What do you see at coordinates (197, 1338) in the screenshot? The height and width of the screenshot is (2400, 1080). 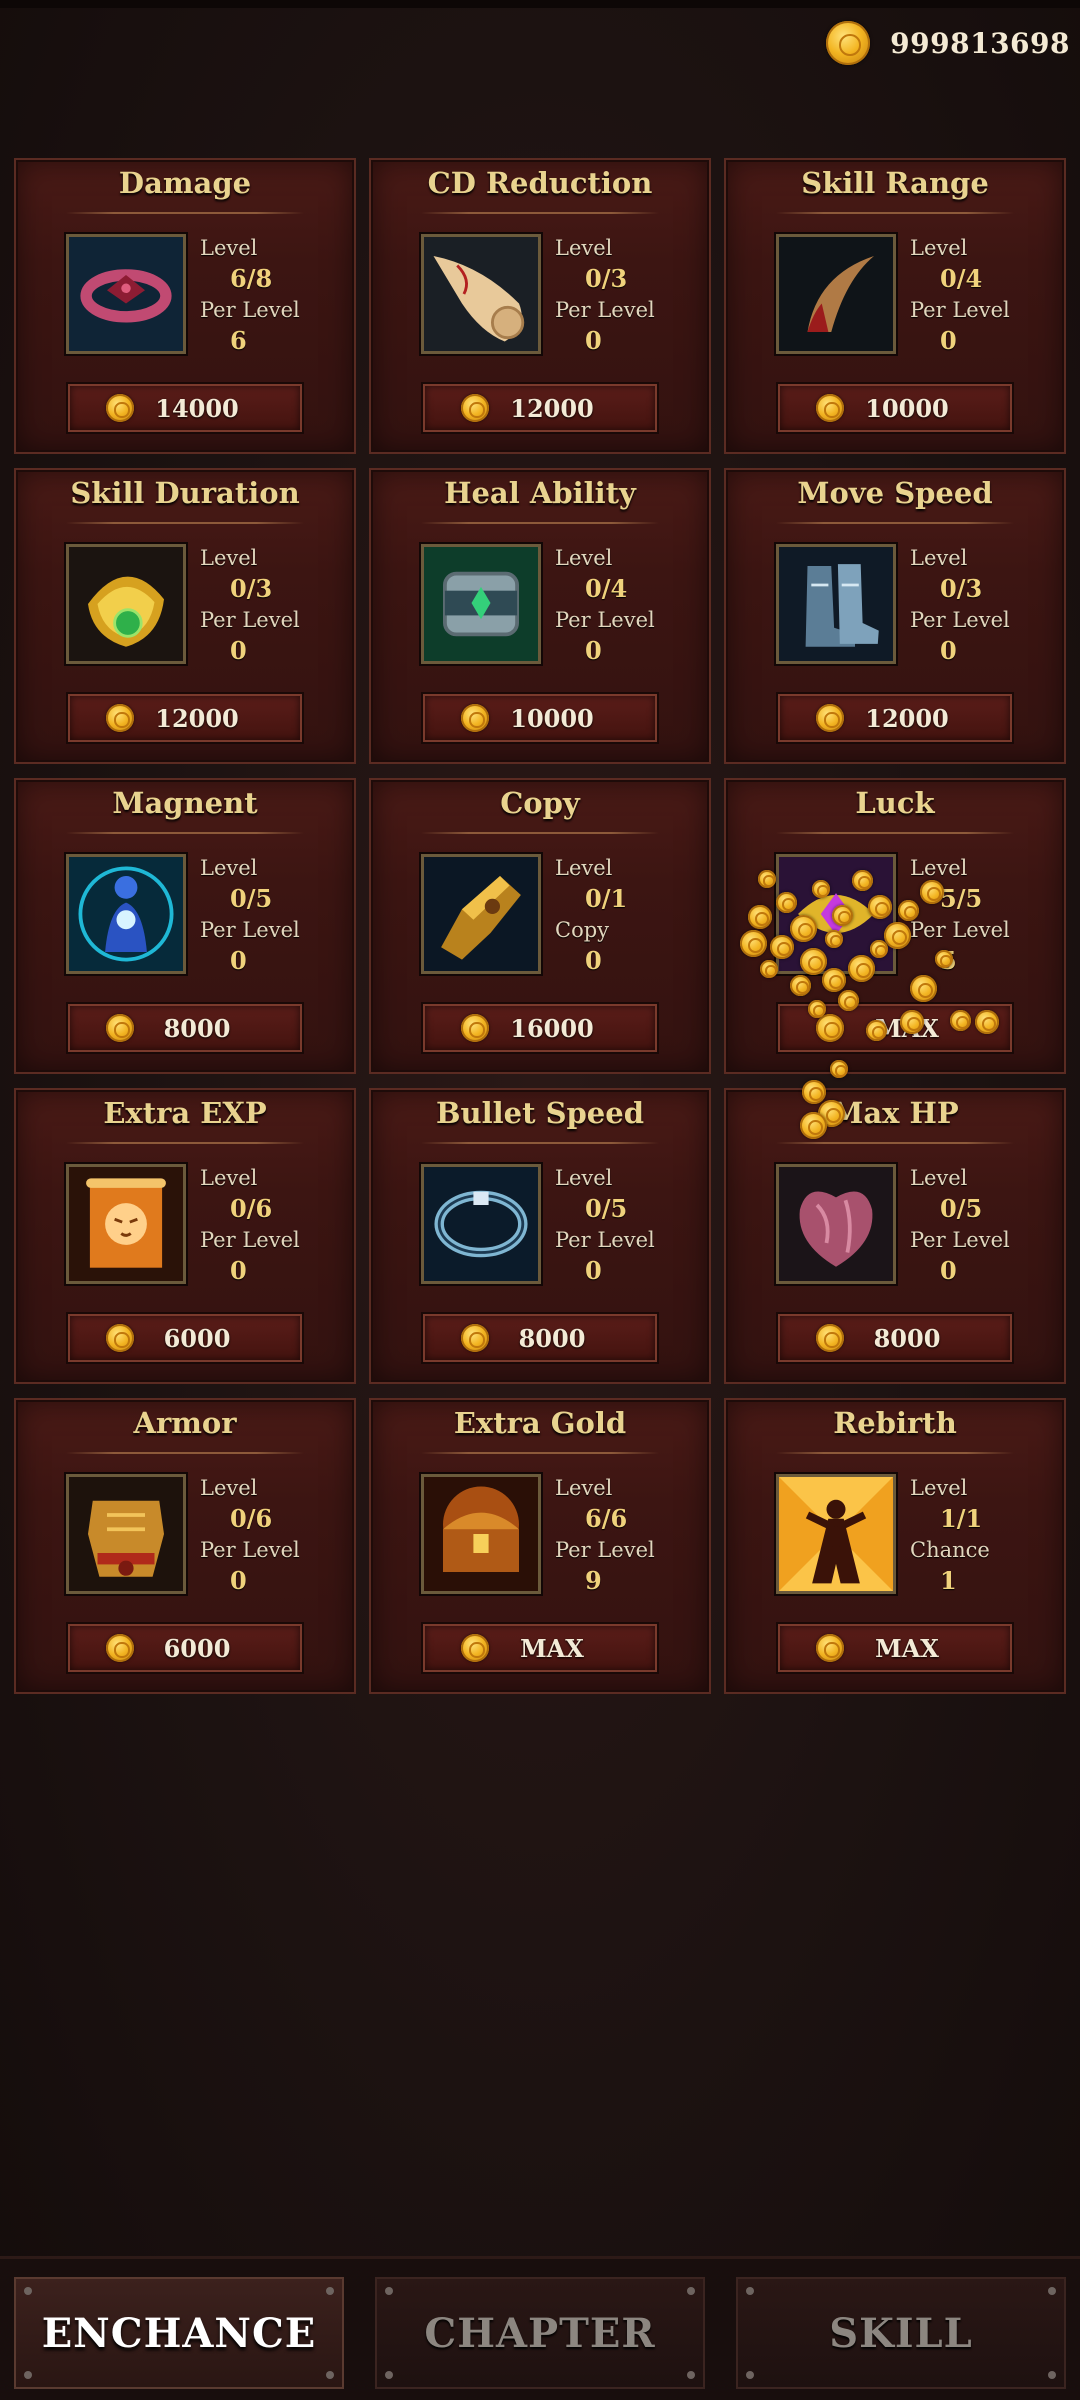 I see `price-label: 6000` at bounding box center [197, 1338].